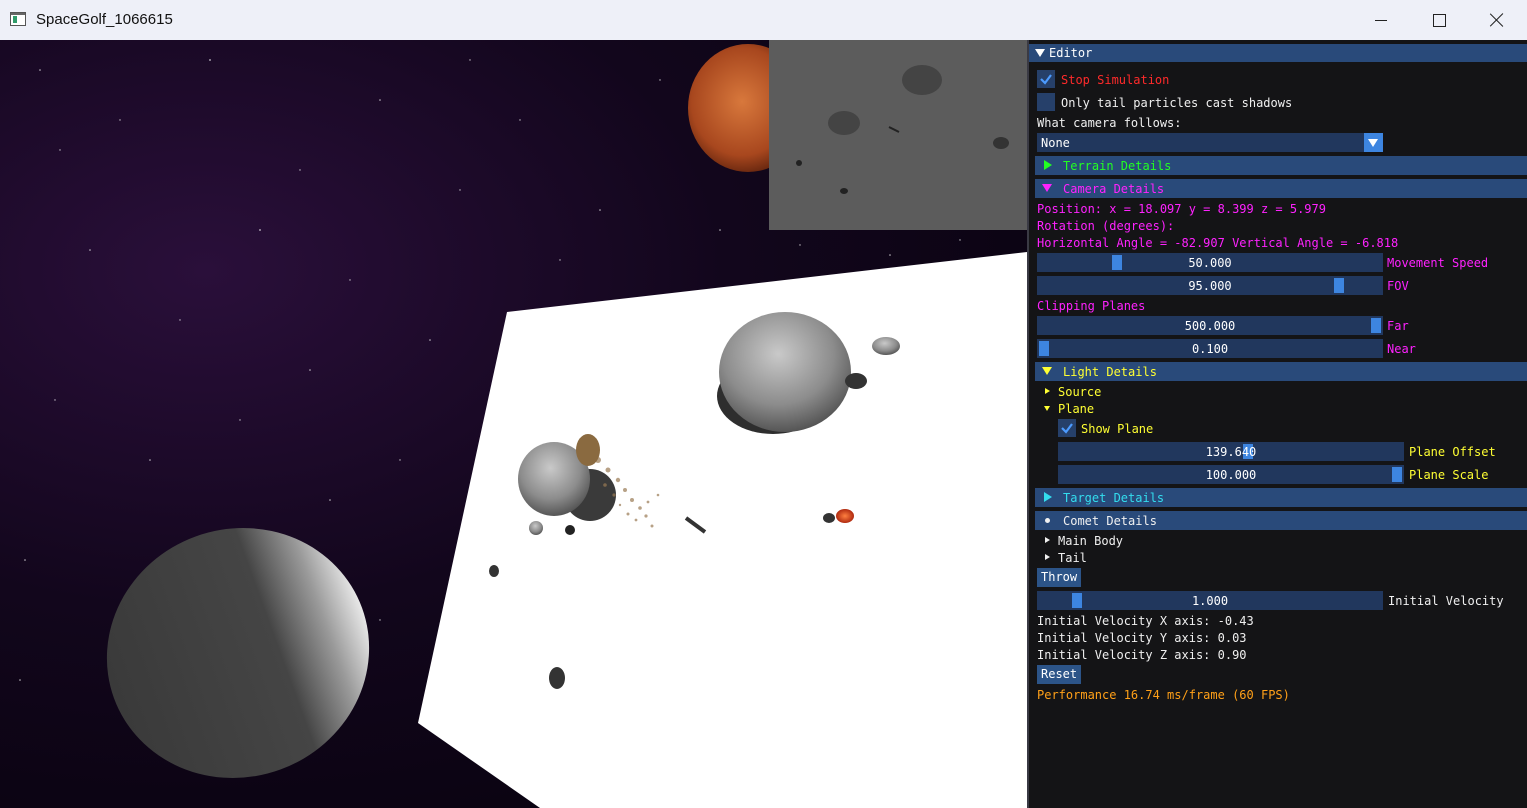 The height and width of the screenshot is (808, 1527). I want to click on movement-speed-slider: 50.000, so click(1210, 262).